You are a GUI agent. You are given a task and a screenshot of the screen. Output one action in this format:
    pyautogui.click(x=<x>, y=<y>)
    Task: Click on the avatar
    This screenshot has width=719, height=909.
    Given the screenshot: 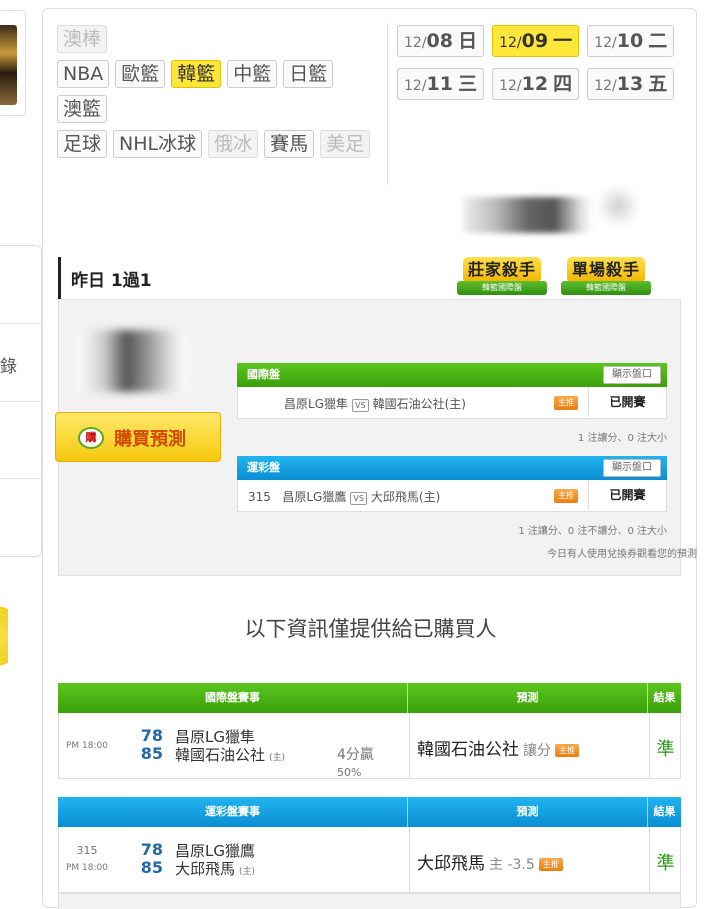 What is the action you would take?
    pyautogui.click(x=13, y=63)
    